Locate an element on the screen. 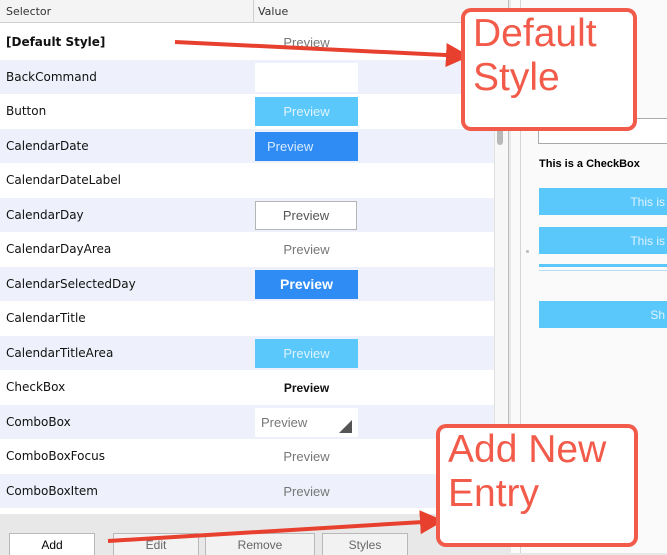 The height and width of the screenshot is (555, 667). default-style-callout: Default Style is located at coordinates (549, 69).